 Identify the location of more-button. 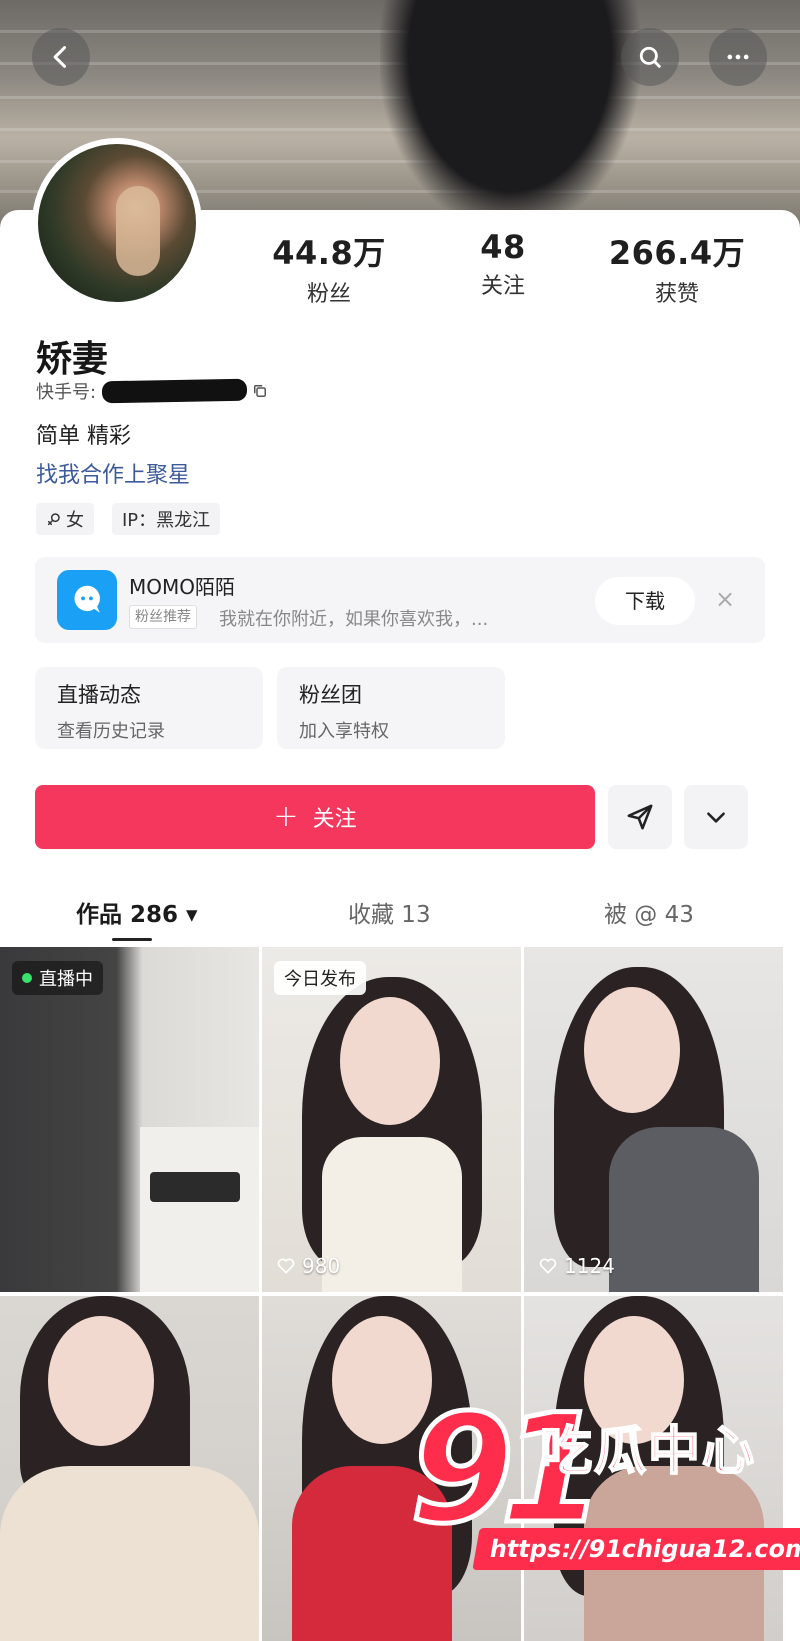
(738, 57).